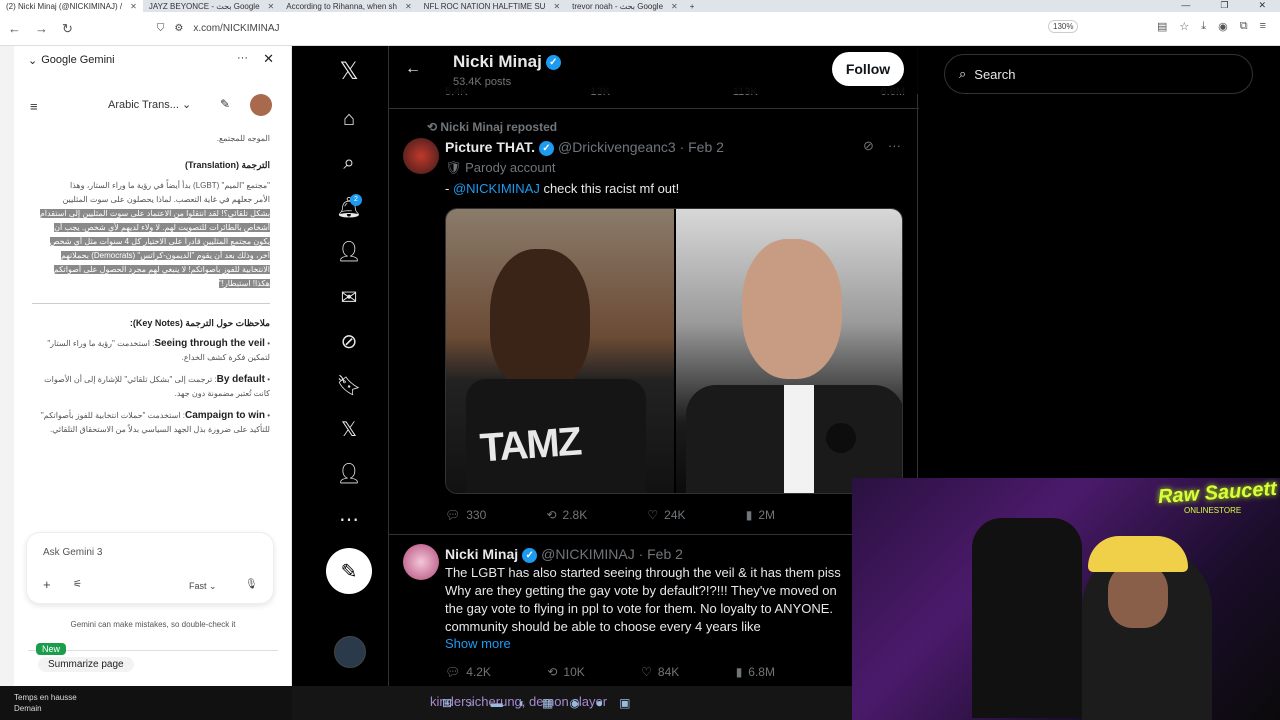 This screenshot has height=720, width=1280. Describe the element at coordinates (32, 60) in the screenshot. I see `chevron-down-icon: ⌄` at that location.